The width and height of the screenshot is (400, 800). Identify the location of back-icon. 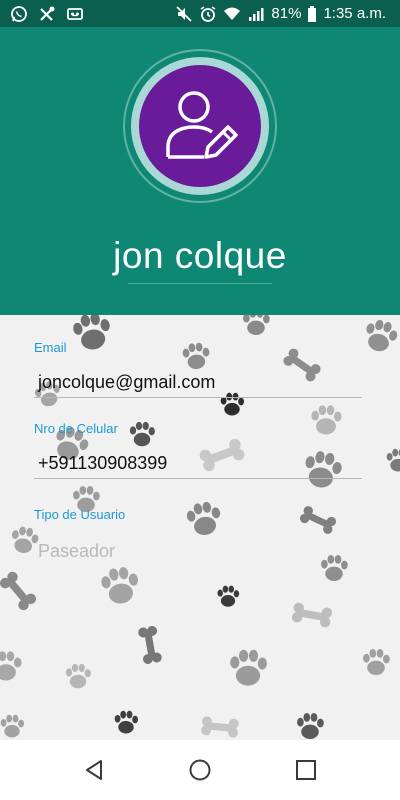
(94, 770).